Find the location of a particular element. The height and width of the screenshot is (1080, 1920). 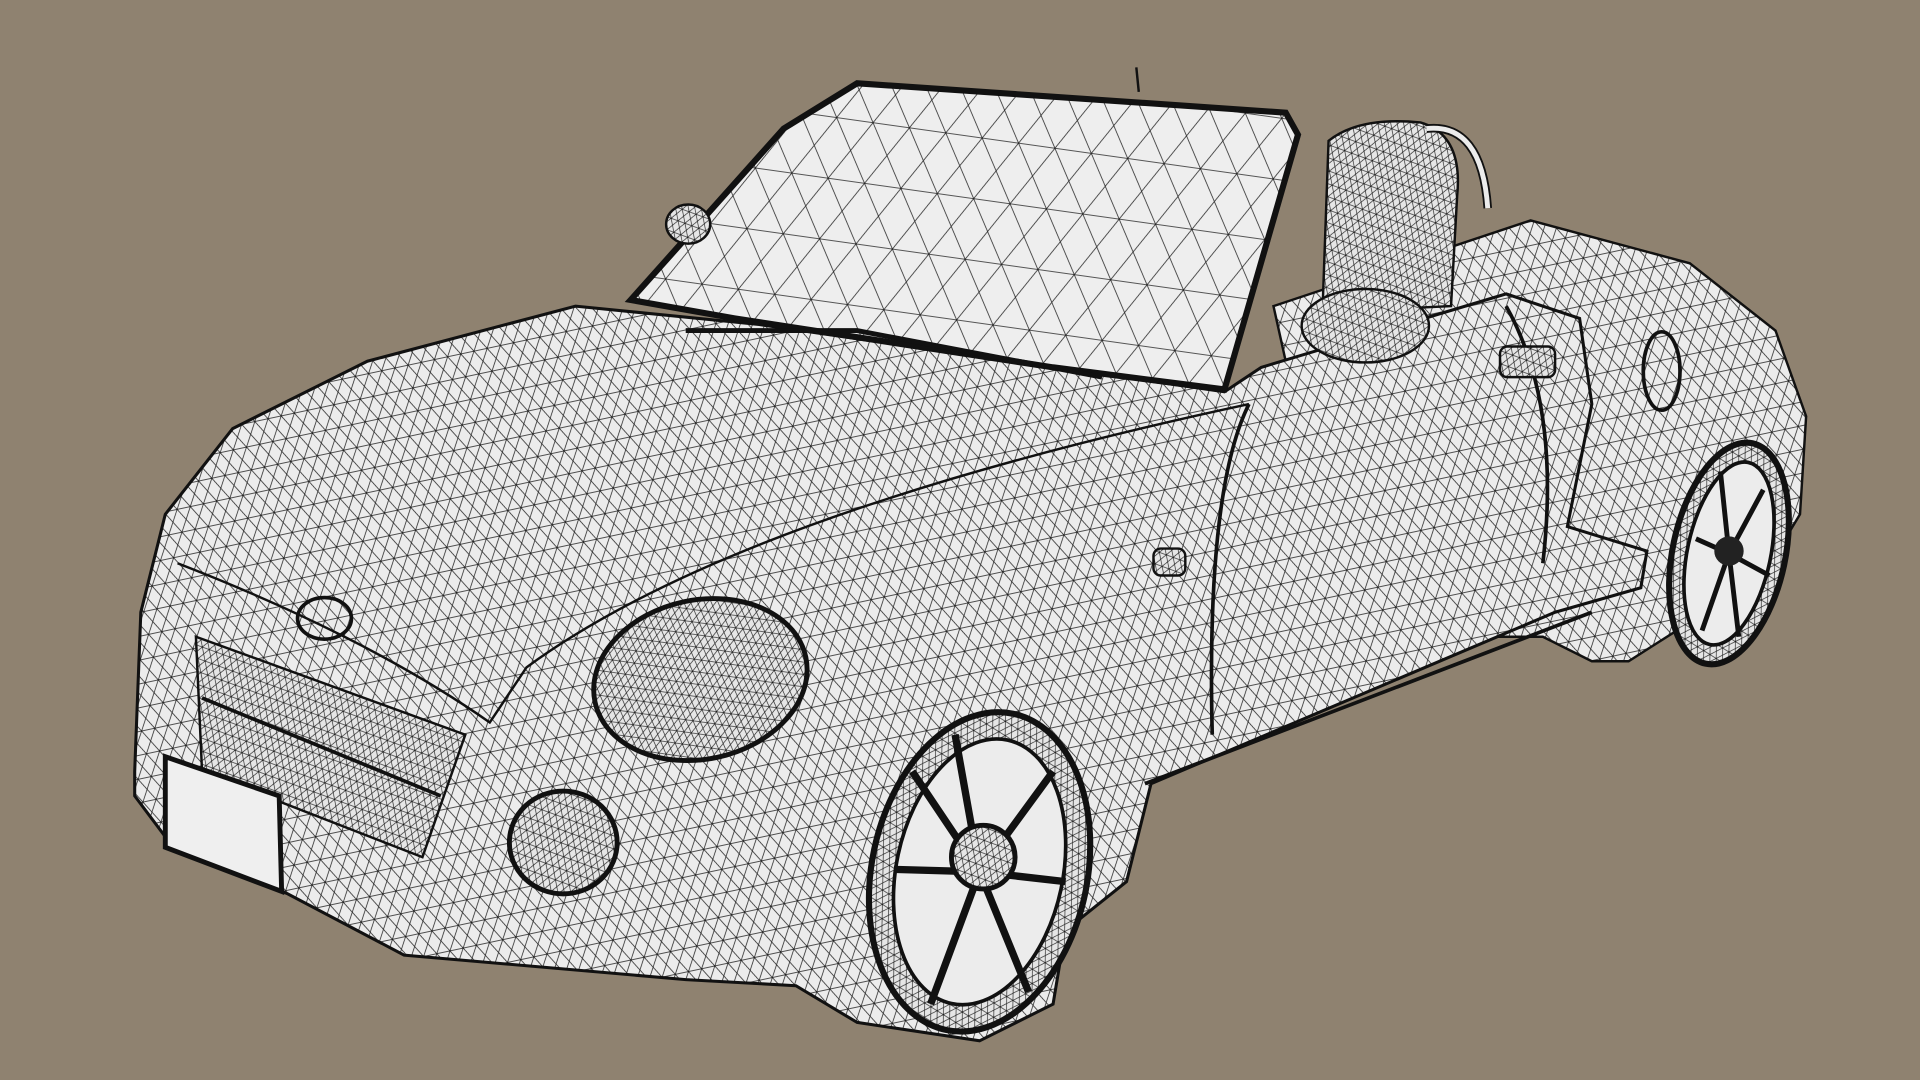

door-handle is located at coordinates (1527, 362).